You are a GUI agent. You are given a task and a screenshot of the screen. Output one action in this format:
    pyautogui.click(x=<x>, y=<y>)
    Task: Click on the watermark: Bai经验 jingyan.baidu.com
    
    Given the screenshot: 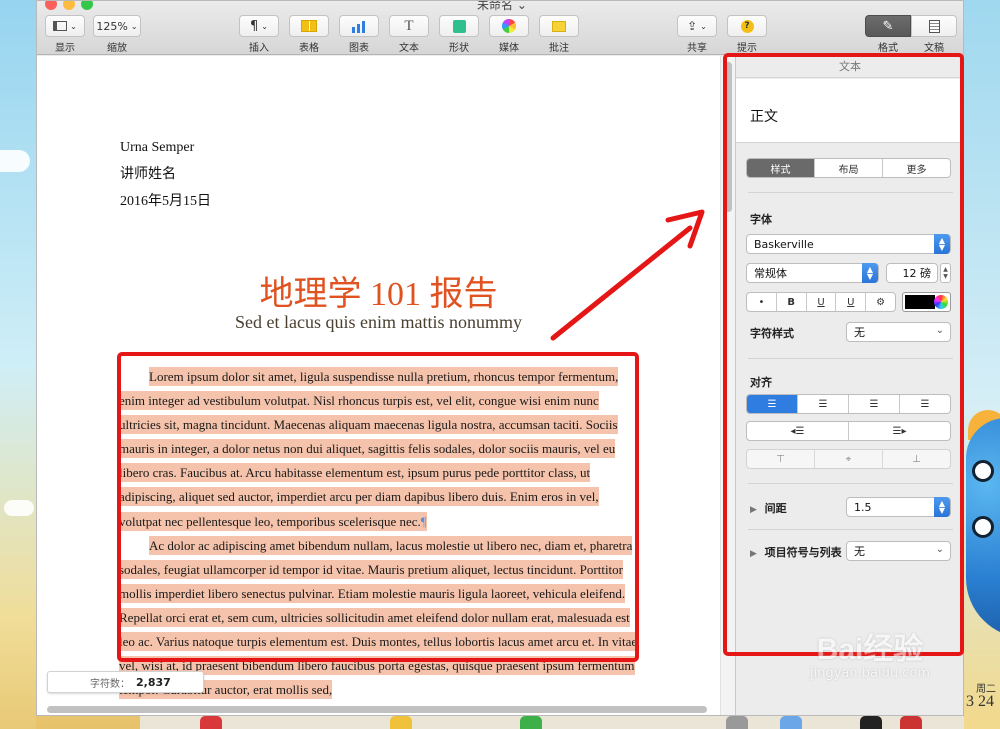 What is the action you would take?
    pyautogui.click(x=870, y=652)
    